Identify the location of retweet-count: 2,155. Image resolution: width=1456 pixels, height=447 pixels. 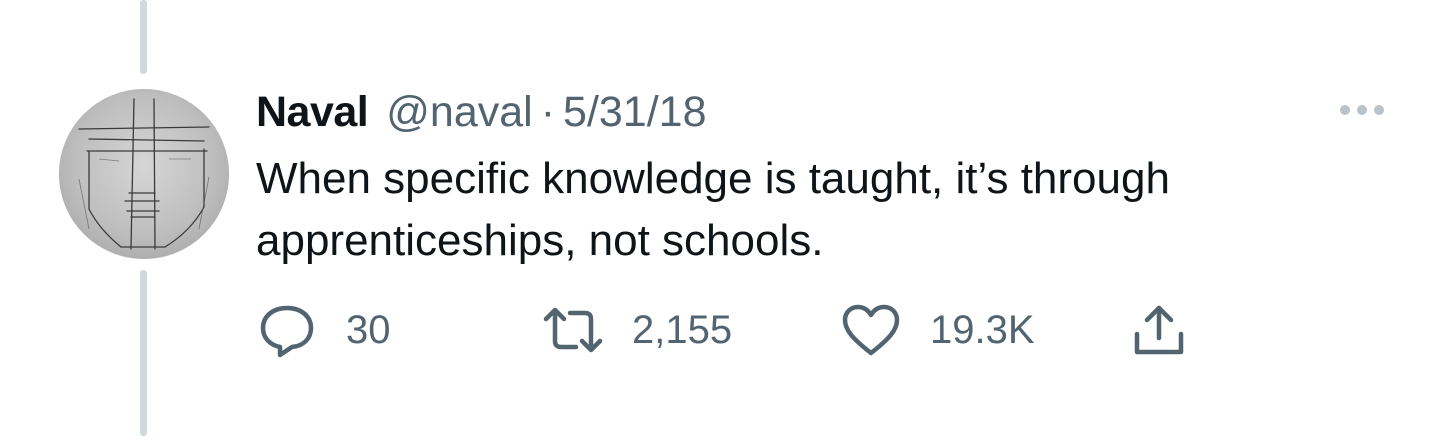
(682, 329).